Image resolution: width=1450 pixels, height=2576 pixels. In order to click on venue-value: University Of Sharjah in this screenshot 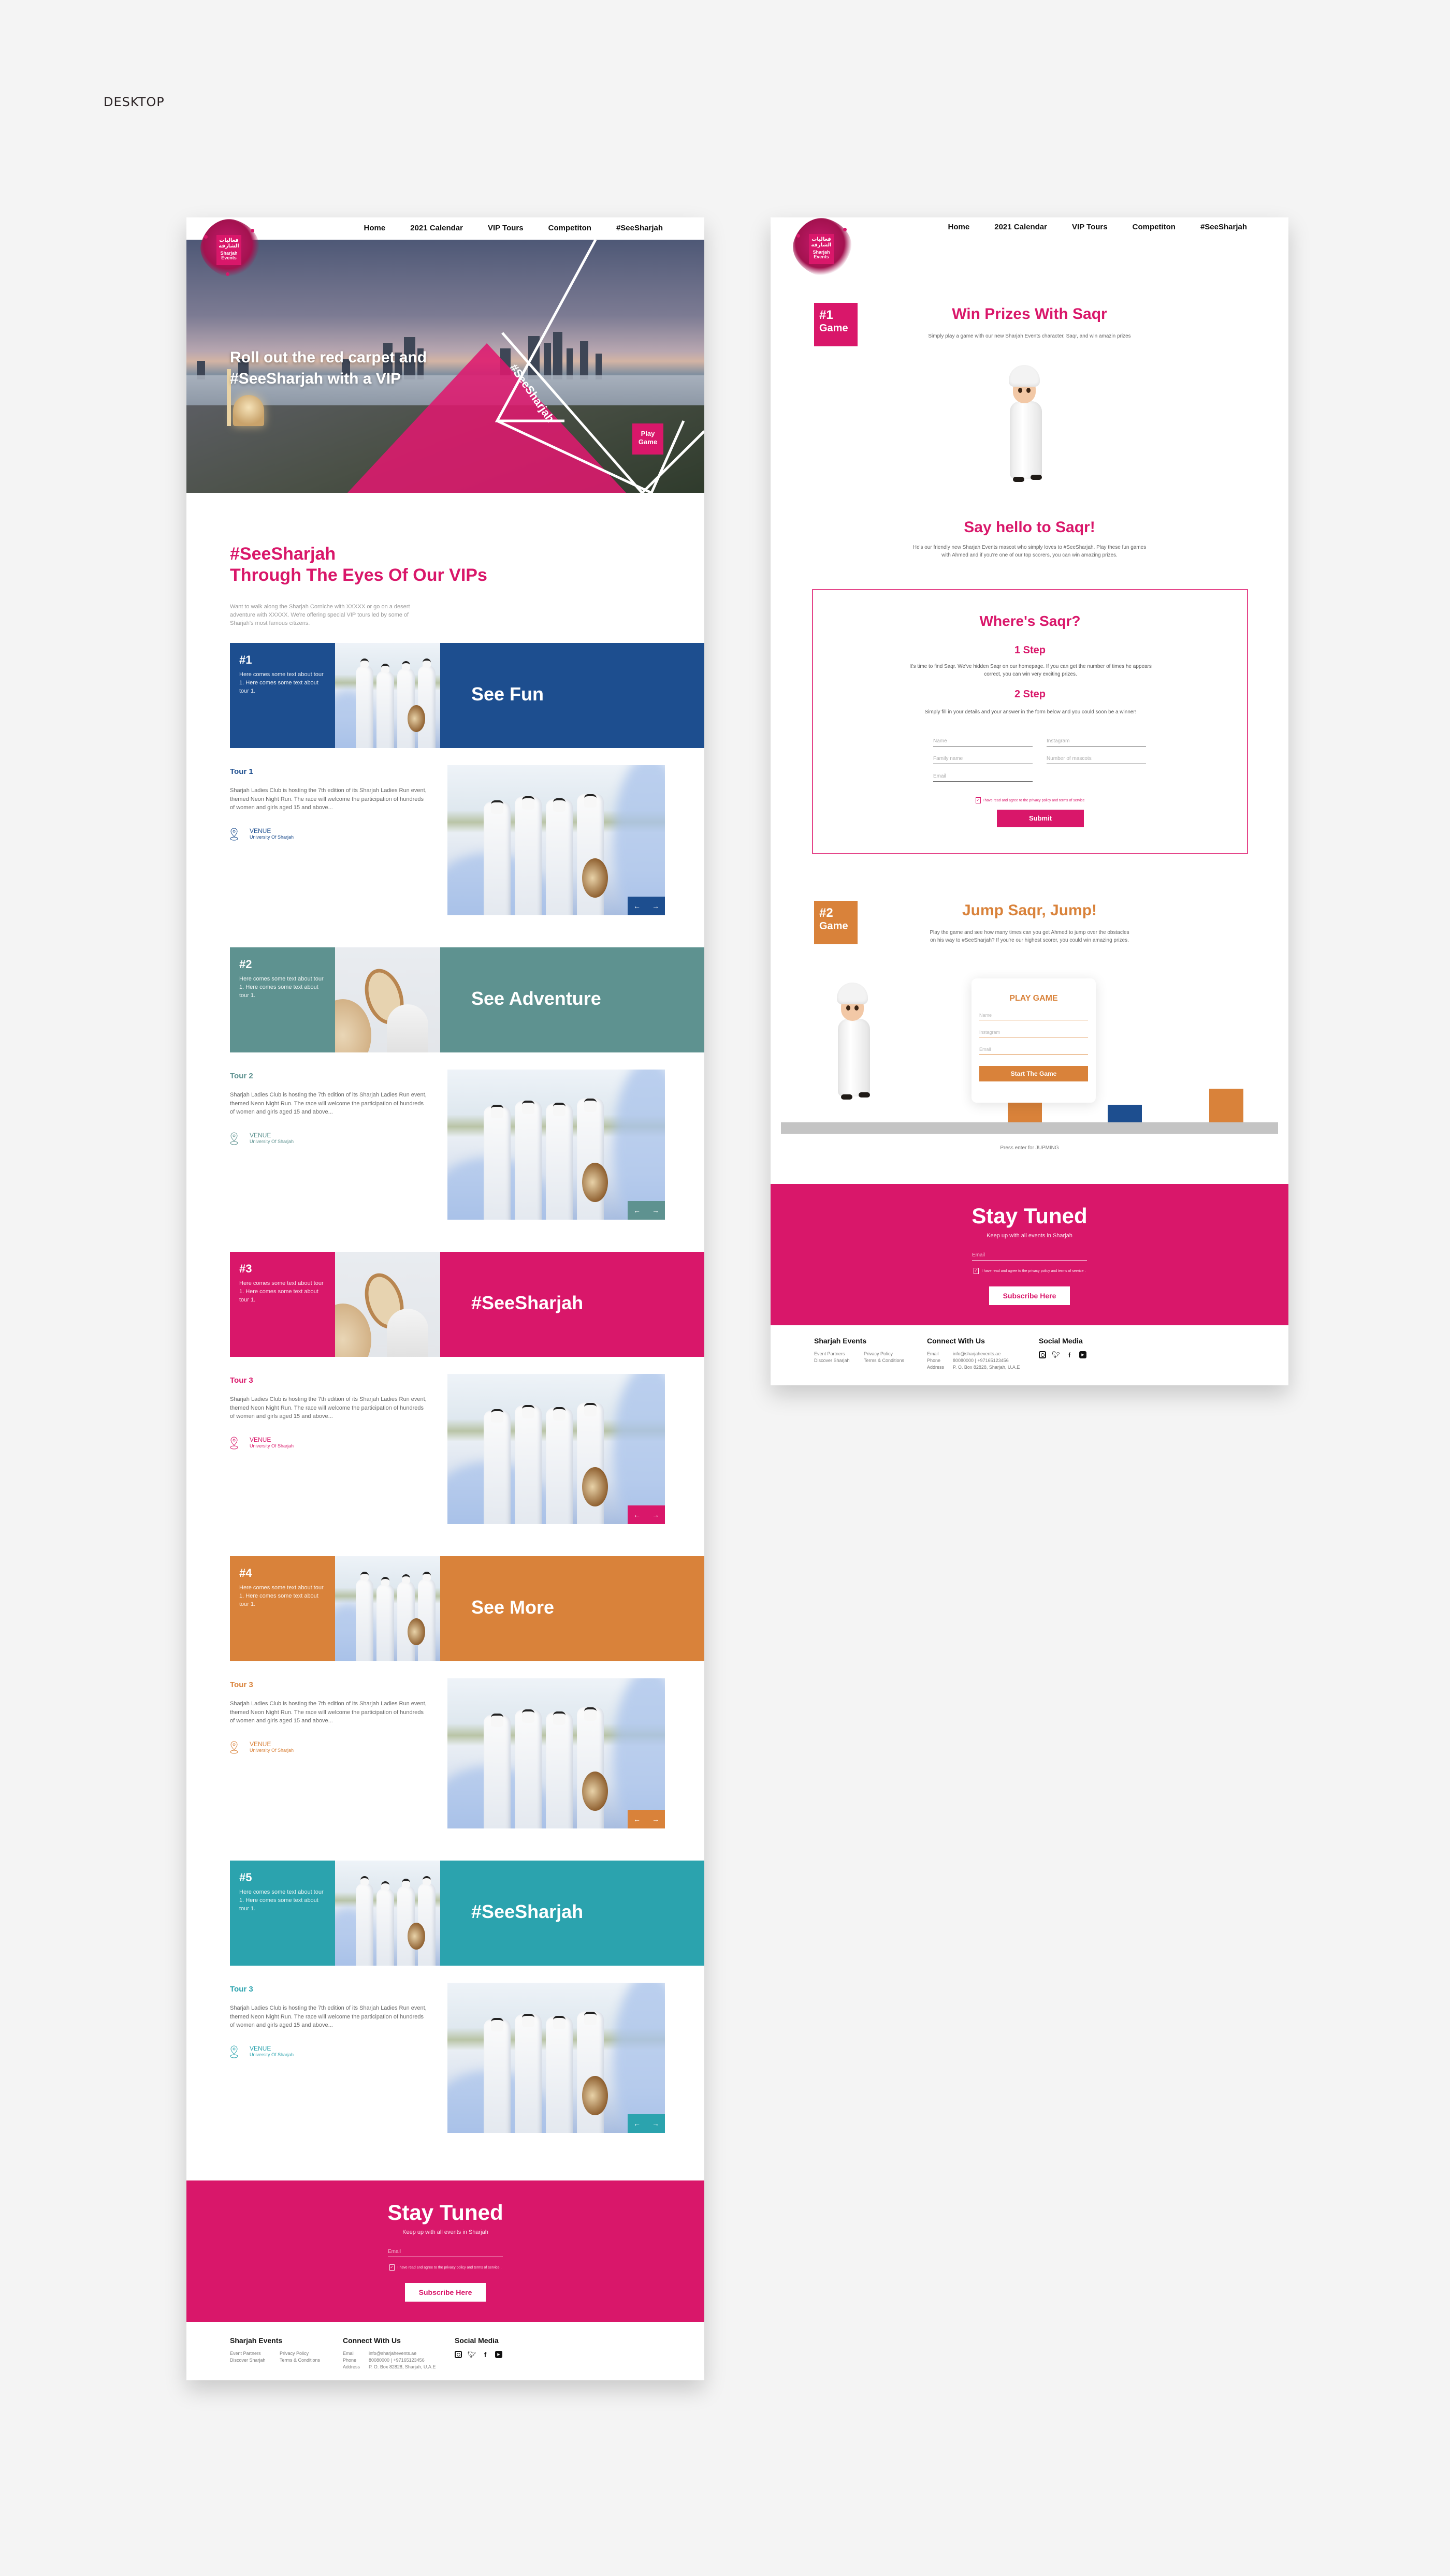, I will do `click(272, 1141)`.